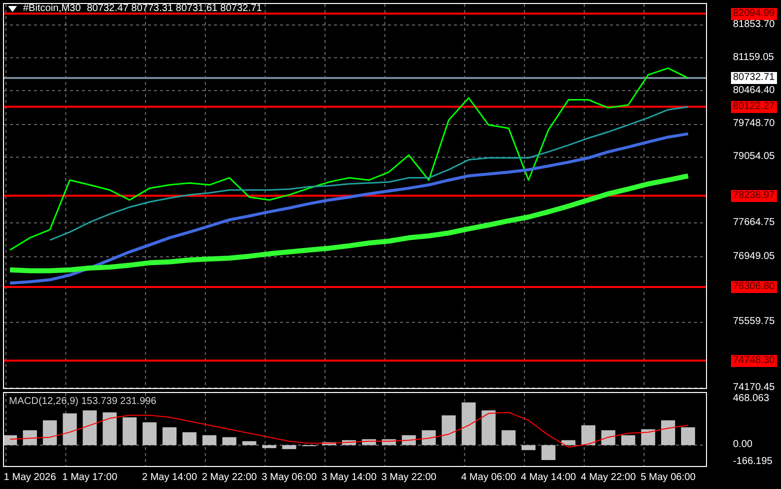 The image size is (781, 489). I want to click on time-axis-label: 1 May 2026, so click(30, 477).